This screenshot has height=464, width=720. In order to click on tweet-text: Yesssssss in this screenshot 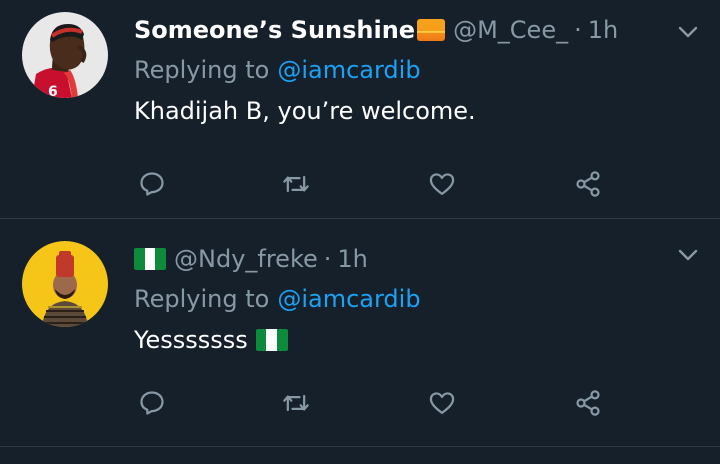, I will do `click(397, 340)`.